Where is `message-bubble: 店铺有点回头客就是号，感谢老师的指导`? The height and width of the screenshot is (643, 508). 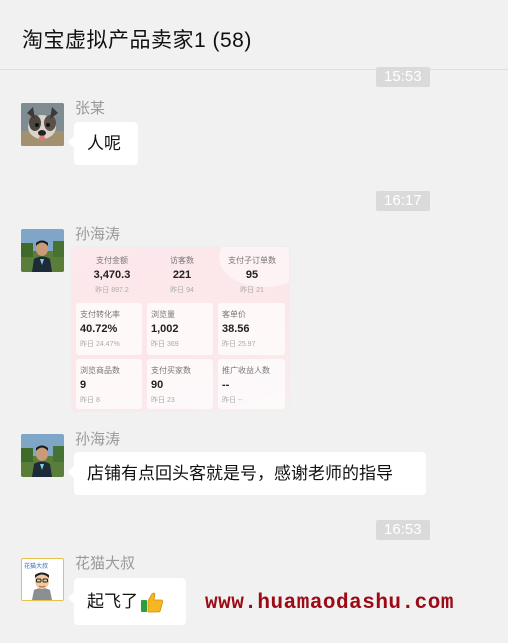
message-bubble: 店铺有点回头客就是号，感谢老师的指导 is located at coordinates (247, 473).